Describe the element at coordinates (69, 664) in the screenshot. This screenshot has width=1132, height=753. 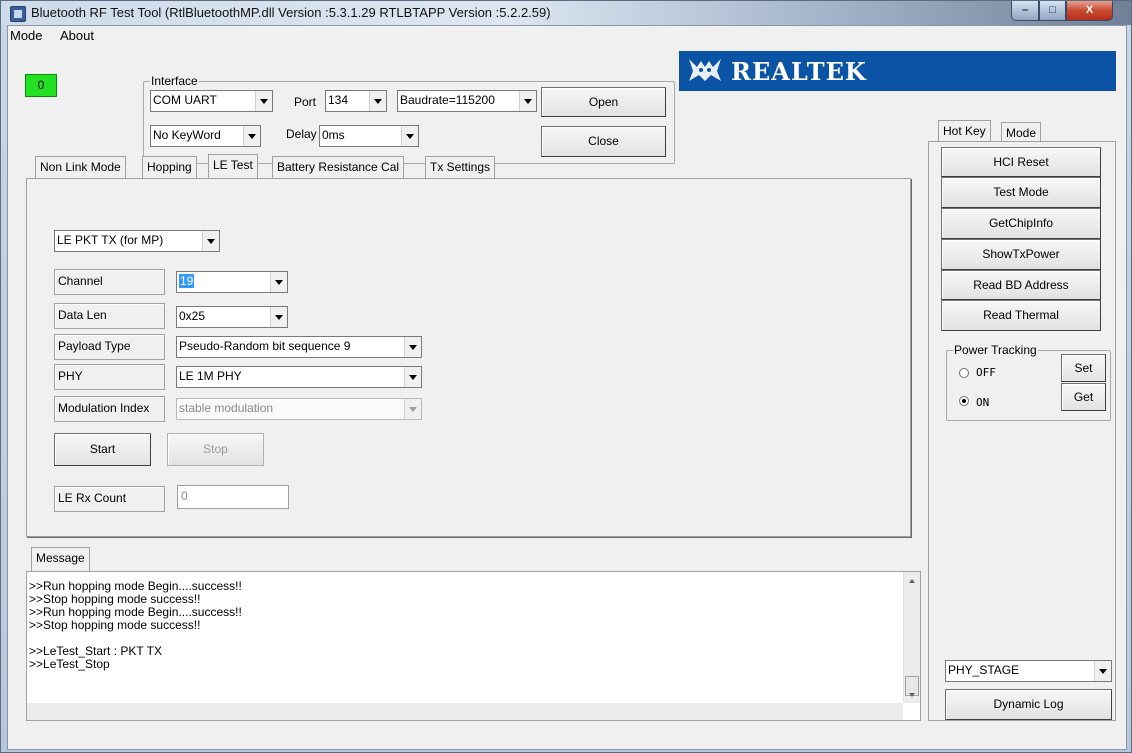
I see `message-line: >>LeTest_Stop` at that location.